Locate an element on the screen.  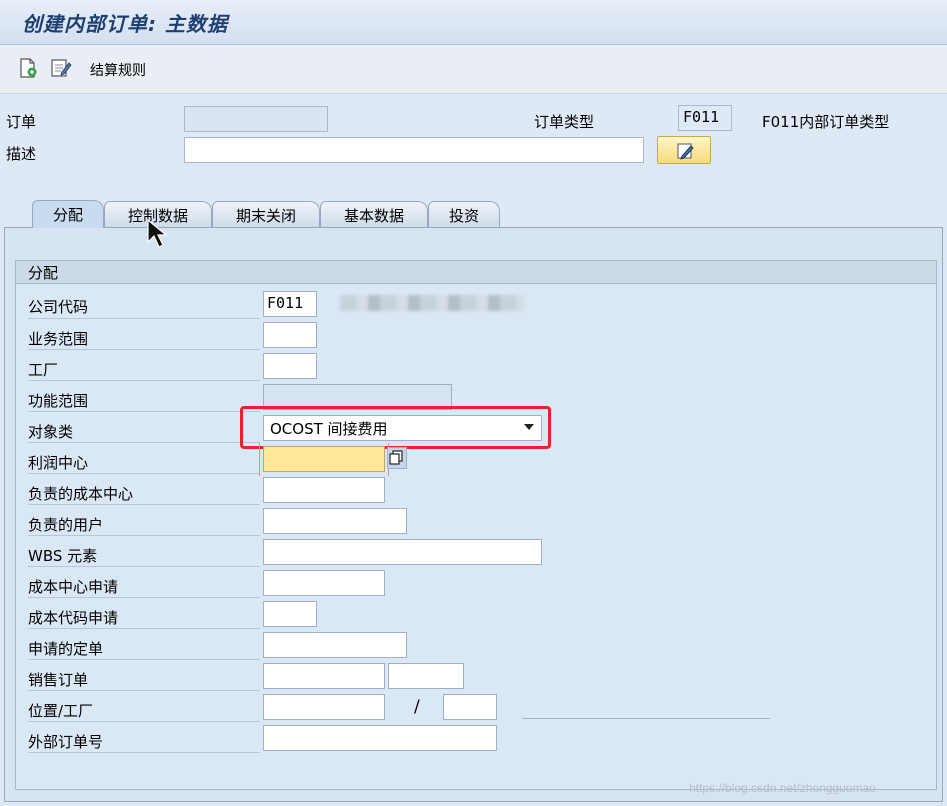
long-text-edit-button is located at coordinates (684, 150).